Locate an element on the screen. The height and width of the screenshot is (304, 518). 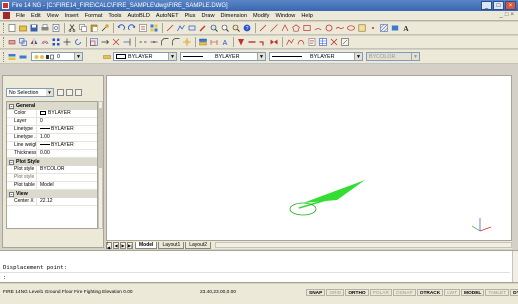
prev-tab-icon: ◀ is located at coordinates (116, 245).